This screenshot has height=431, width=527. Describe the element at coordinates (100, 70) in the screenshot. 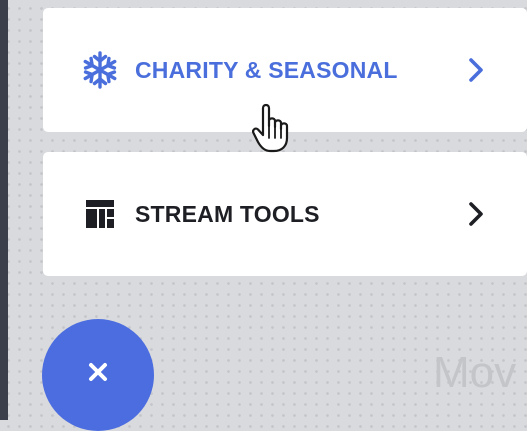

I see `snowflake-icon` at that location.